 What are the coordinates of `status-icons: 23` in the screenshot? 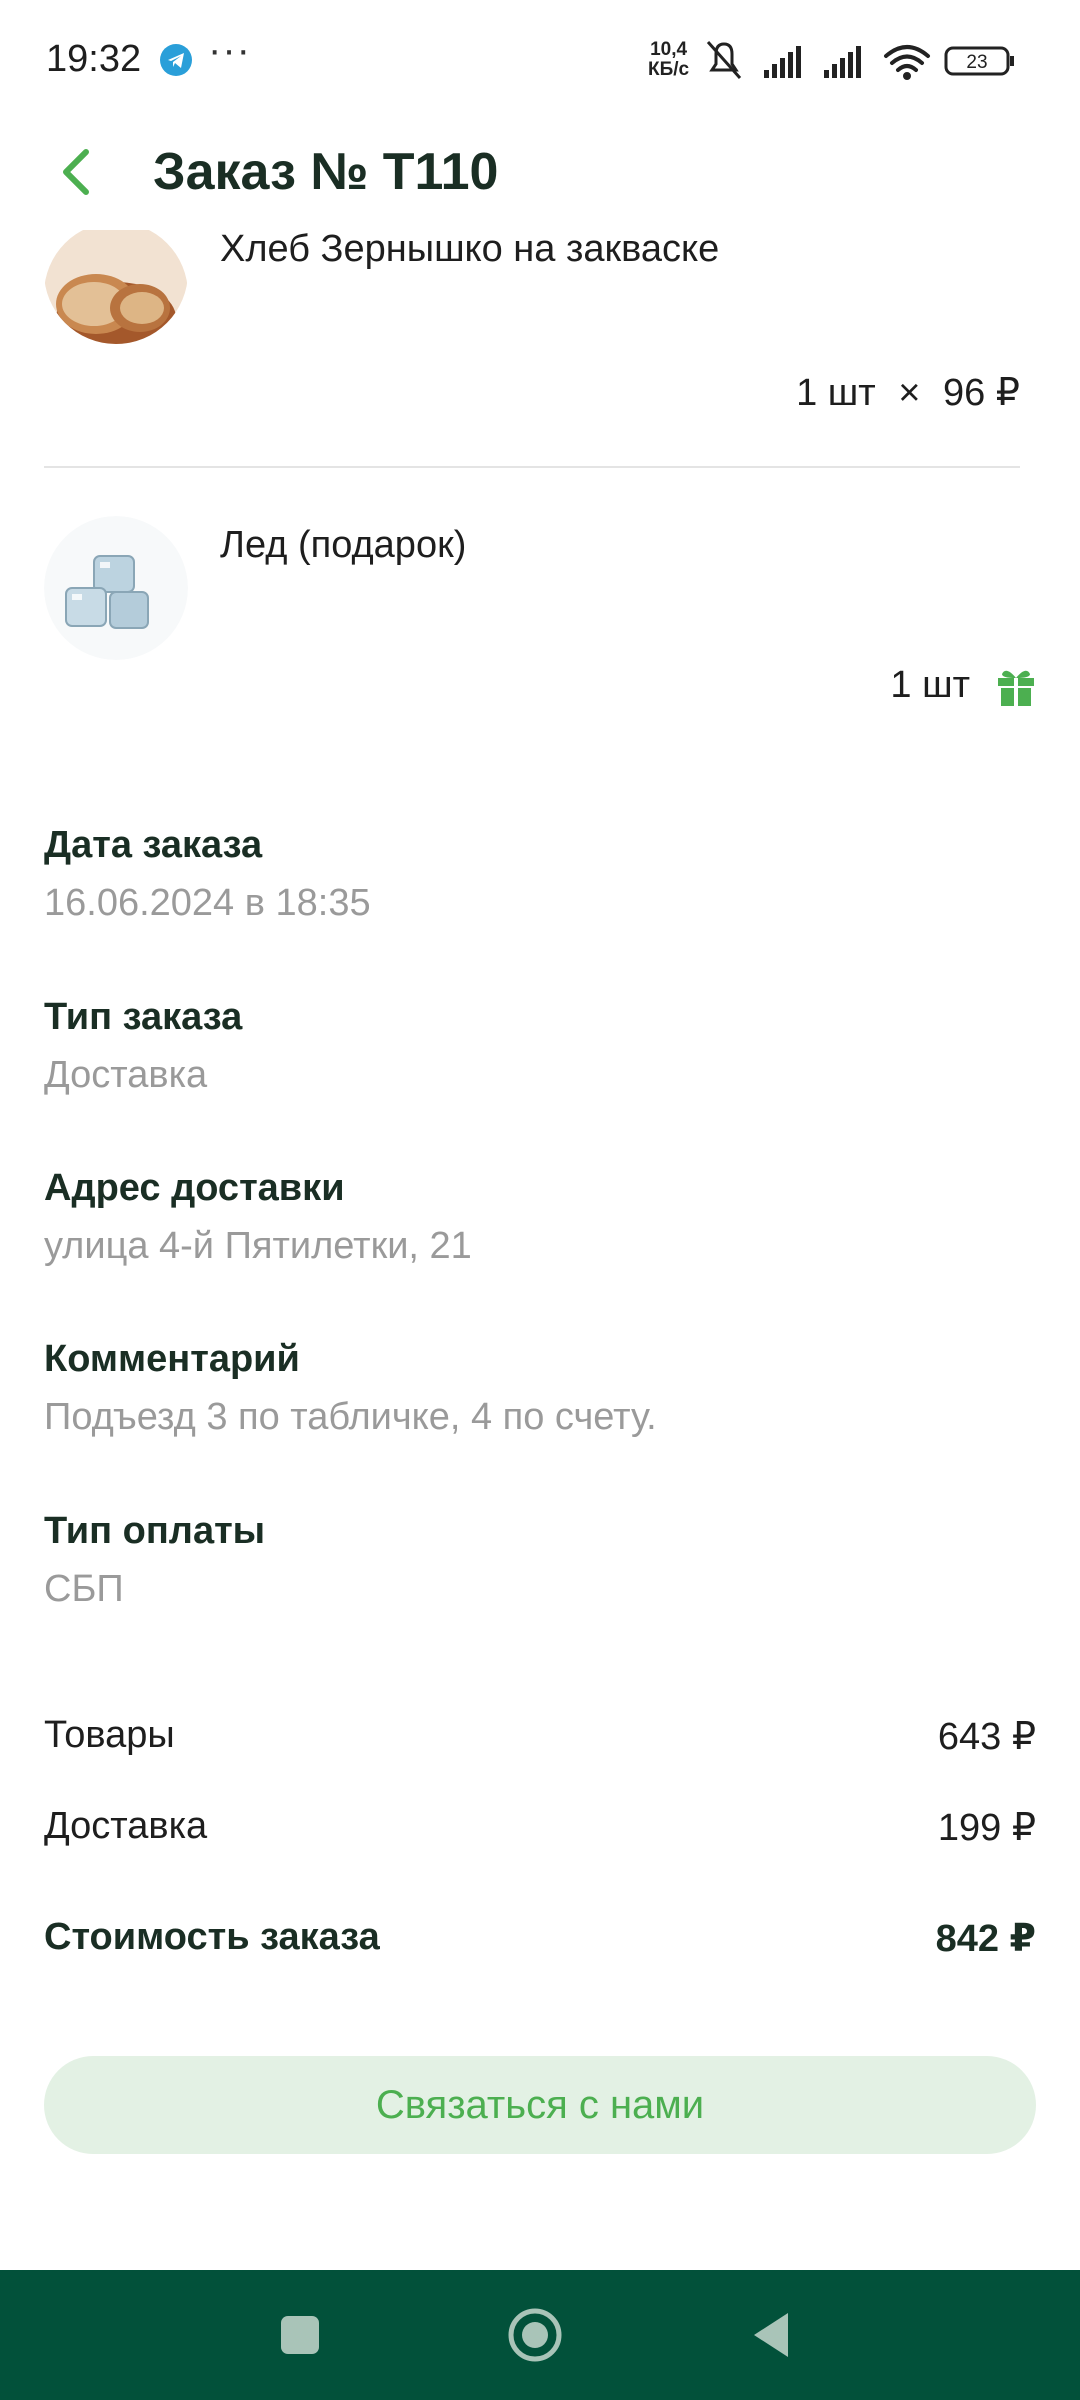 It's located at (860, 60).